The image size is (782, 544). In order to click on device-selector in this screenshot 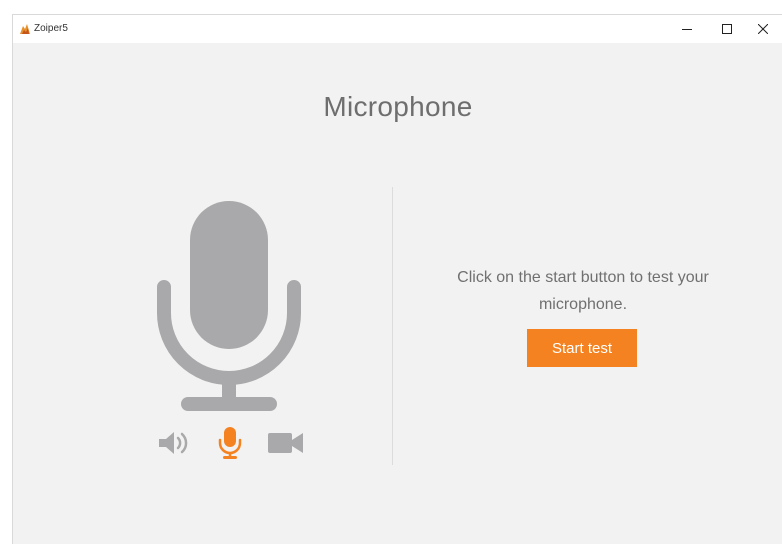, I will do `click(229, 443)`.